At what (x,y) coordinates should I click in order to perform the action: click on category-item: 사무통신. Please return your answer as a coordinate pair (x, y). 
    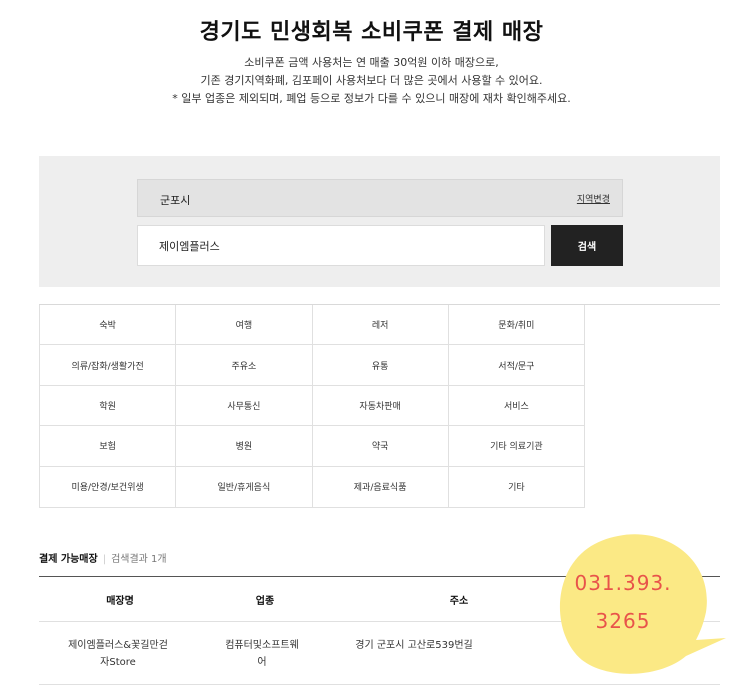
    Looking at the image, I should click on (244, 406).